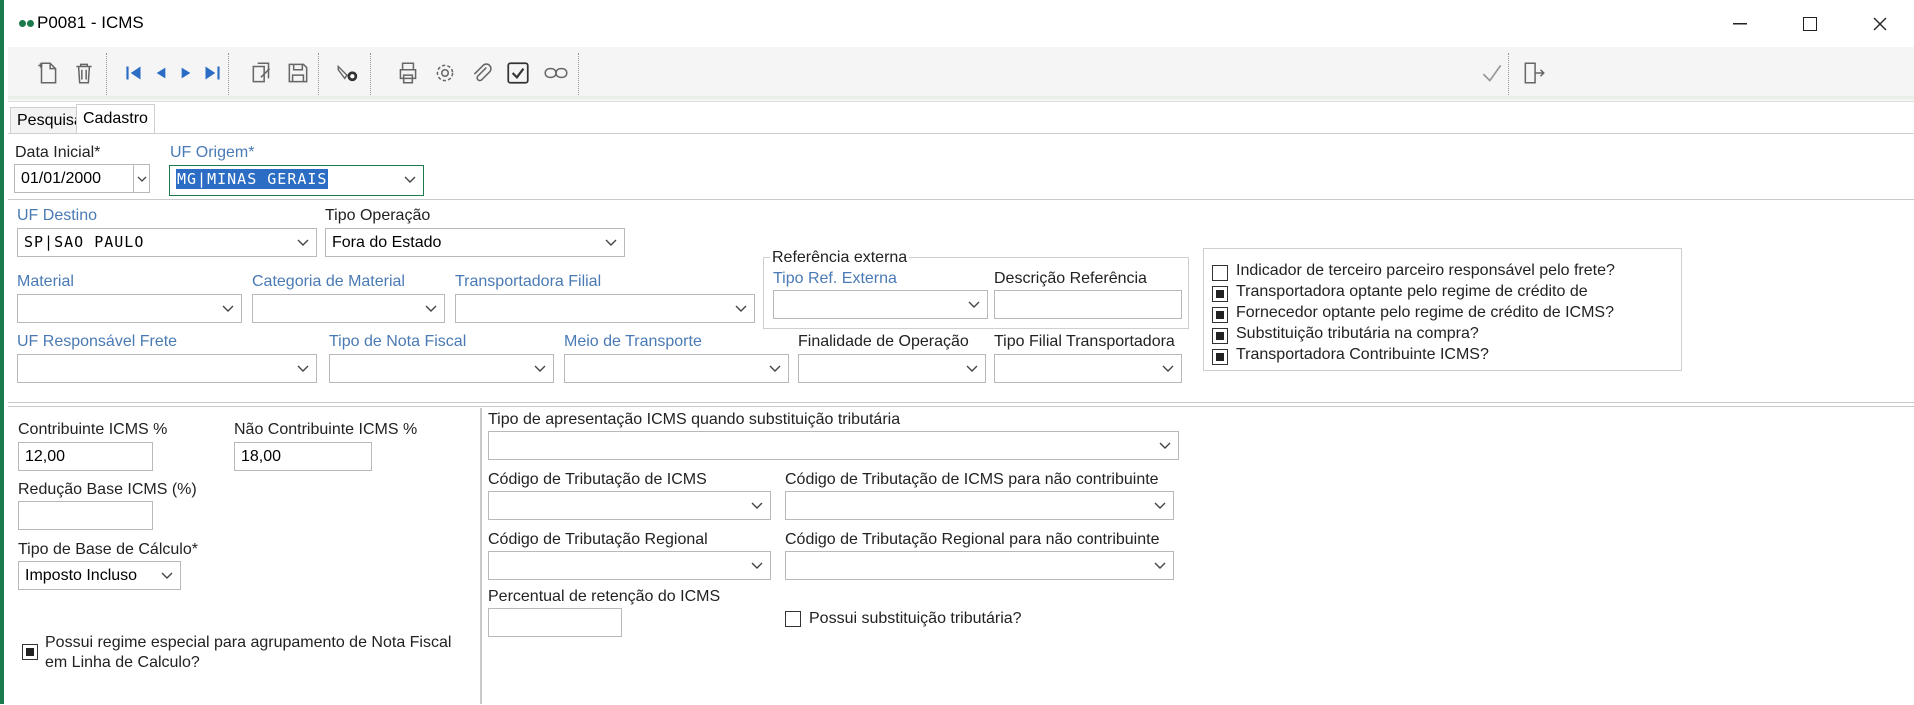  What do you see at coordinates (84, 73) in the screenshot?
I see `delete-button` at bounding box center [84, 73].